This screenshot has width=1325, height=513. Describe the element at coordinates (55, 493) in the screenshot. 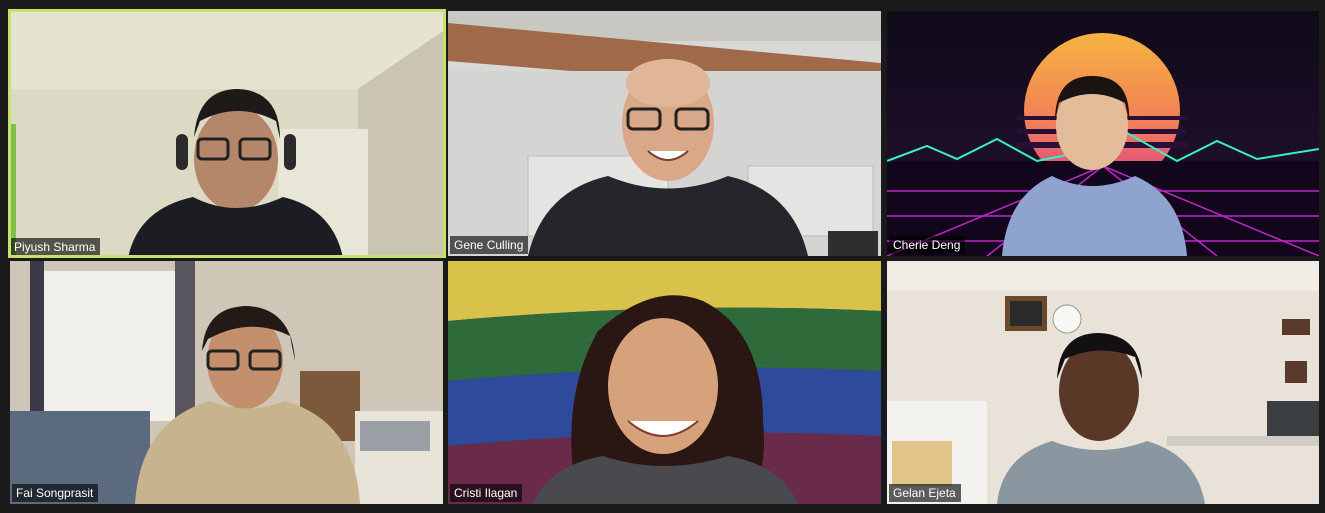

I see `participant-name-label: Fai Songprasit` at that location.